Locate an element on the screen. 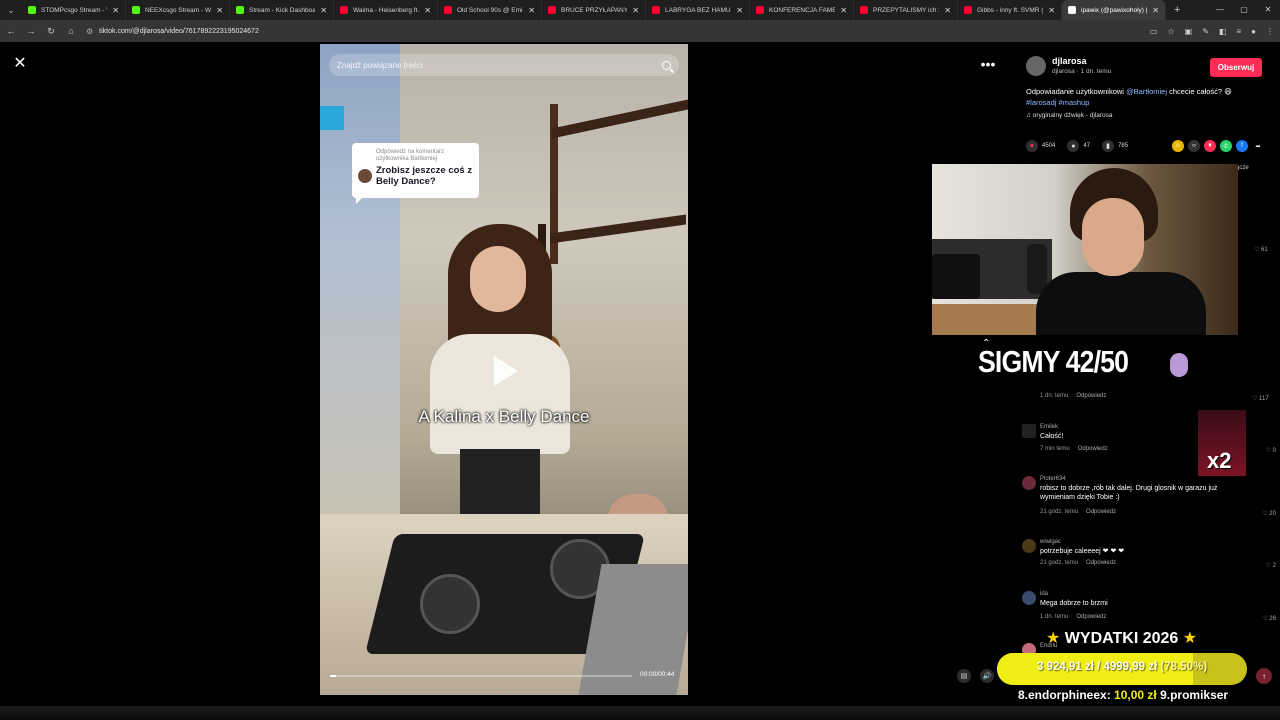  comment-button: ● 47 is located at coordinates (1078, 146).